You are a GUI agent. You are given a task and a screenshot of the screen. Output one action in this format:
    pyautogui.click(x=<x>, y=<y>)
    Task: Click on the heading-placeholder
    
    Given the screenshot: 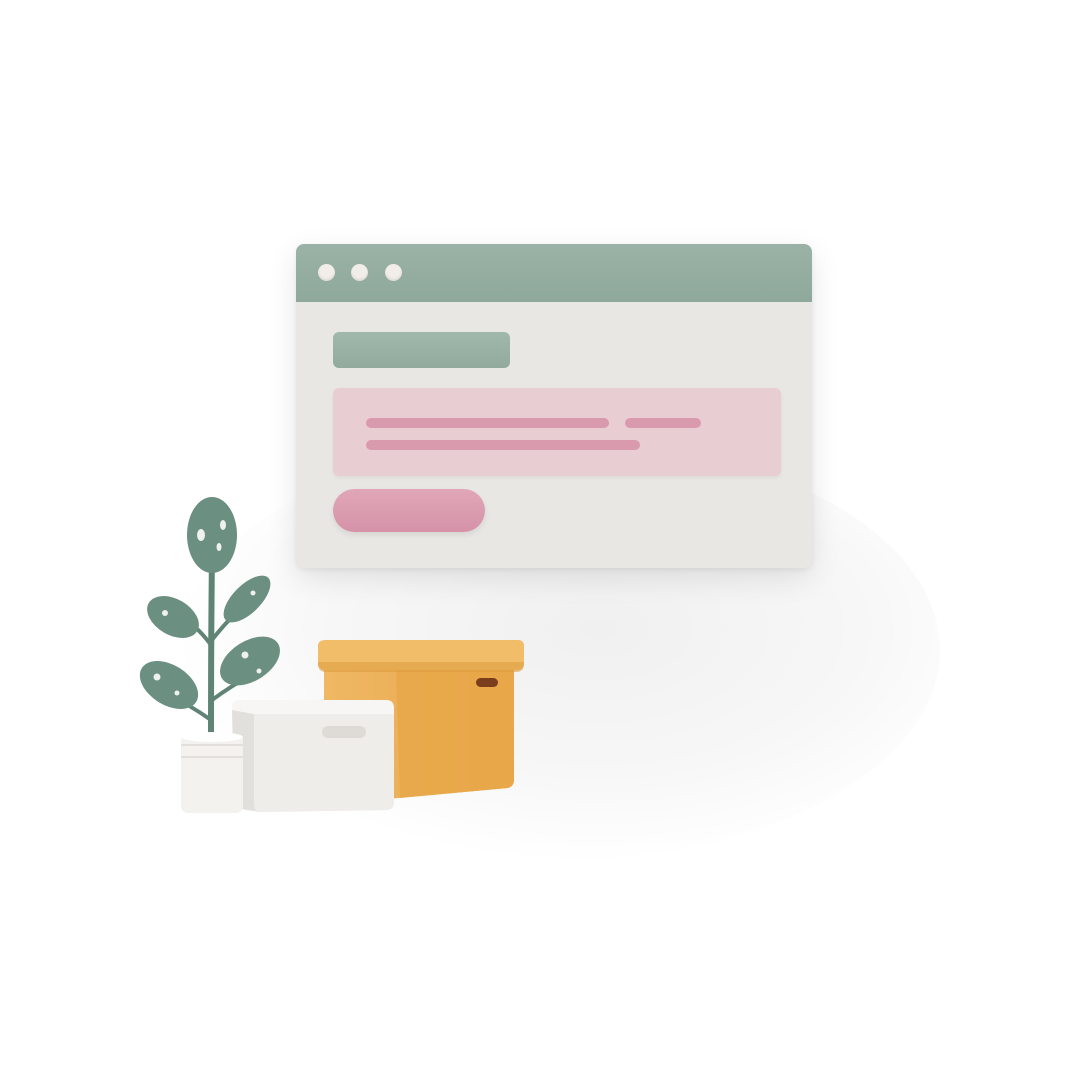 What is the action you would take?
    pyautogui.click(x=421, y=350)
    